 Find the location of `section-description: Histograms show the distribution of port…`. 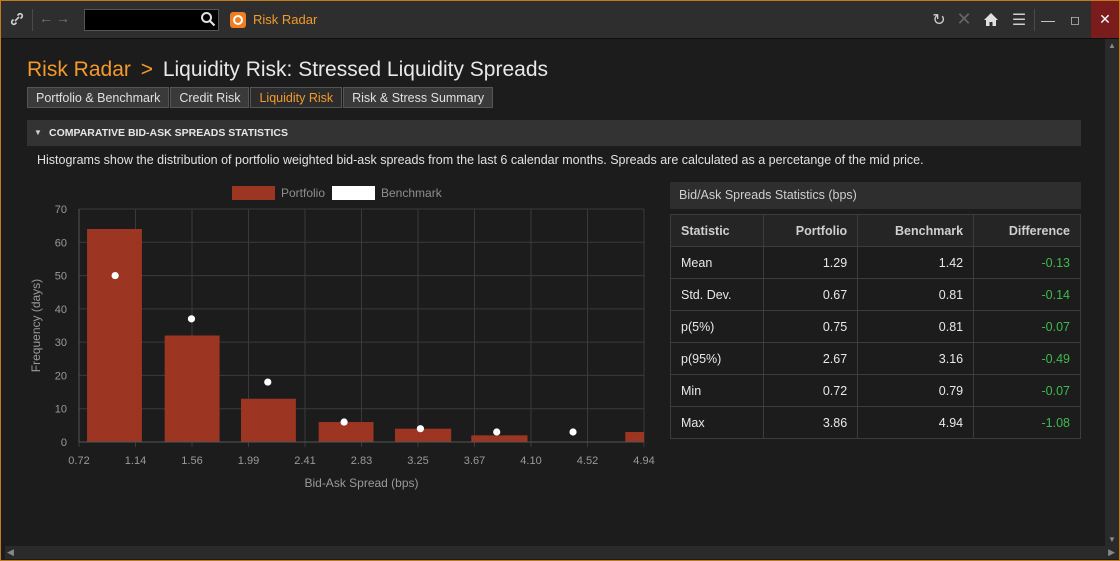

section-description: Histograms show the distribution of port… is located at coordinates (480, 160).